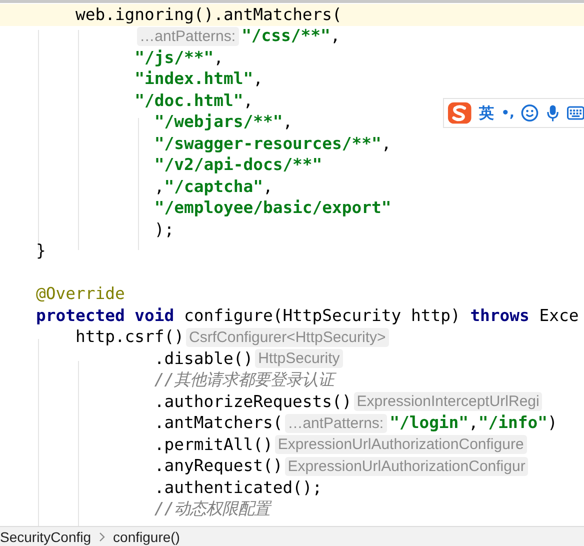  What do you see at coordinates (513, 423) in the screenshot?
I see `string-literal: "/info"` at bounding box center [513, 423].